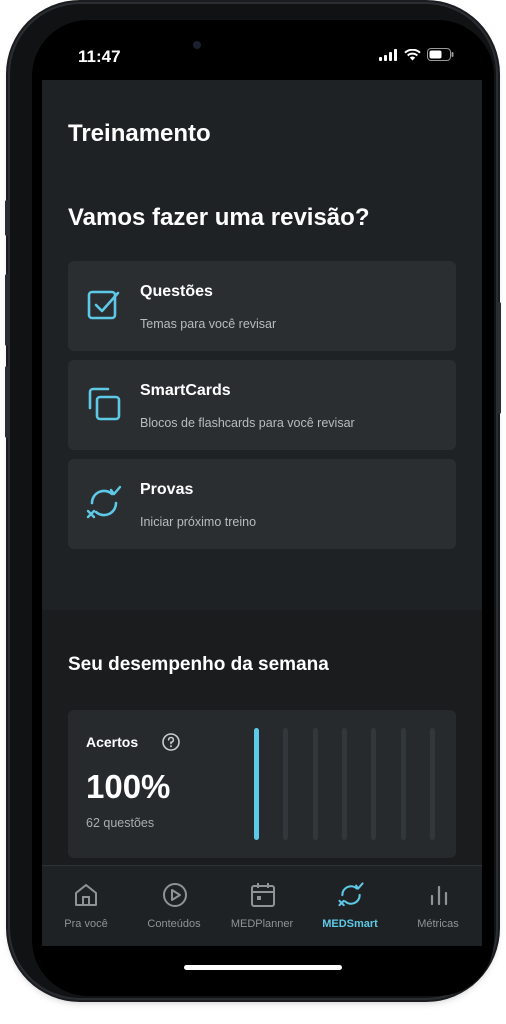 The image size is (506, 1024). I want to click on tab-label: MEDPlanner, so click(262, 924).